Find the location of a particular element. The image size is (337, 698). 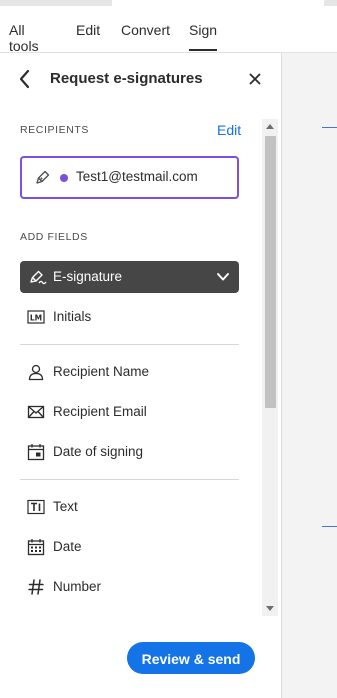

field-label: Initials is located at coordinates (72, 316).